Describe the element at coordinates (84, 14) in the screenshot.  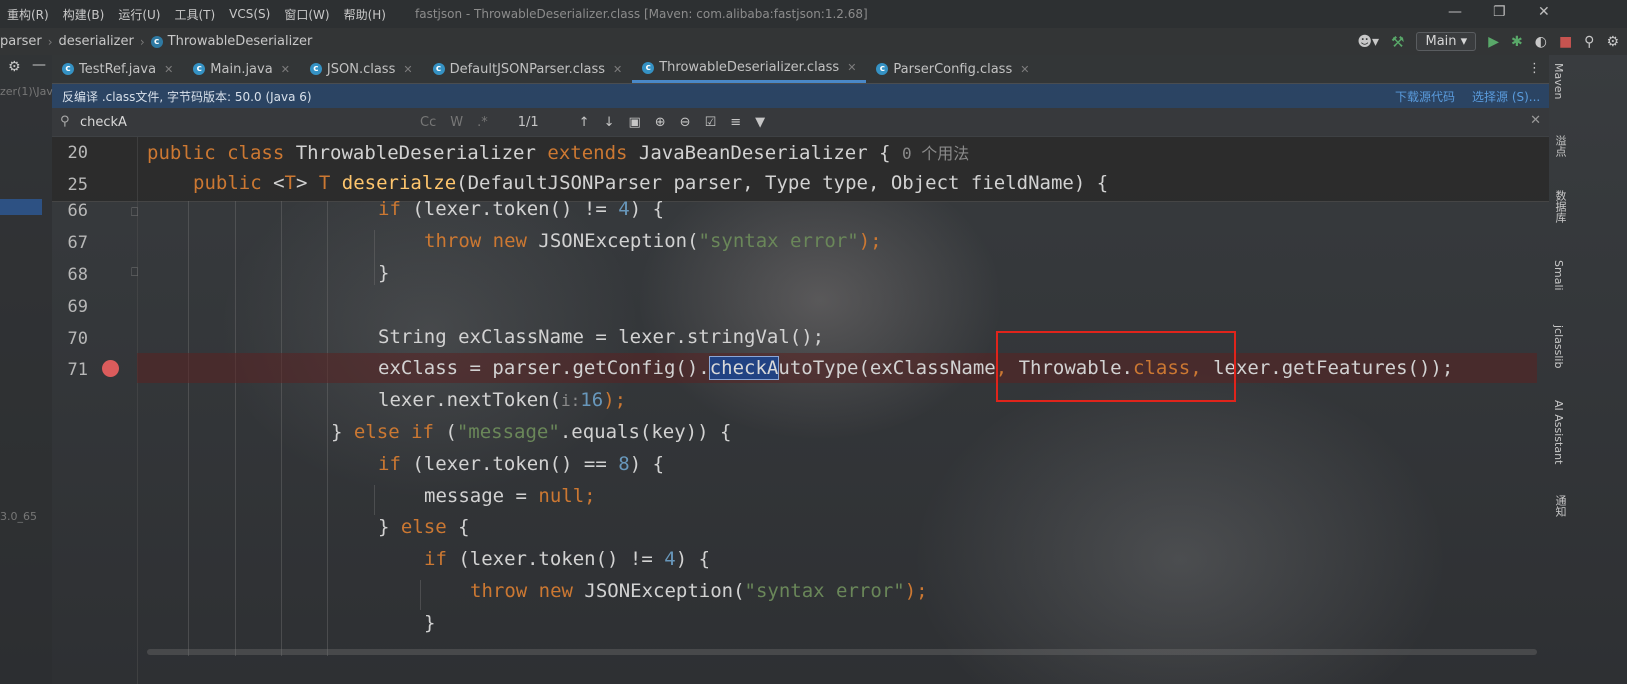
I see `menu-build: 构建(B)` at that location.